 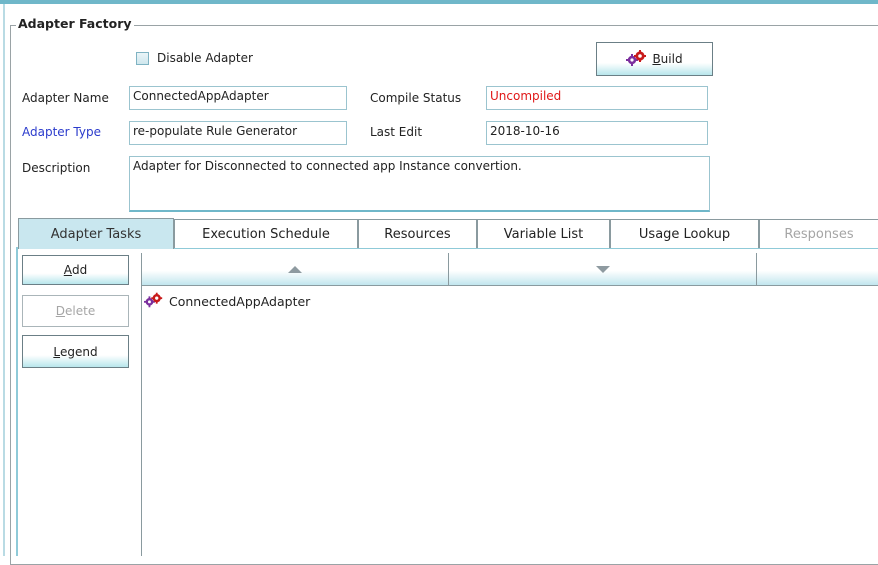 I want to click on section-title: Adapter Factory, so click(x=75, y=23).